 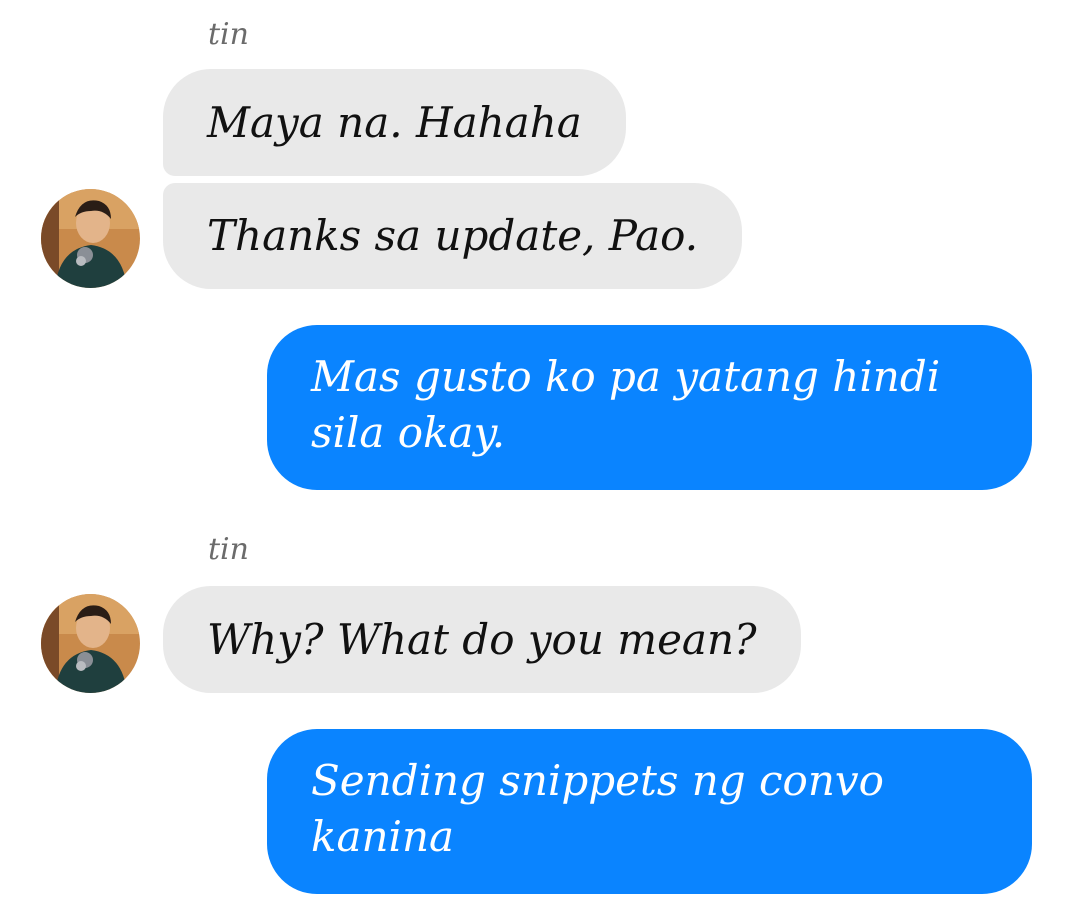 I want to click on message-text: Why? What do you mean?, so click(x=482, y=639).